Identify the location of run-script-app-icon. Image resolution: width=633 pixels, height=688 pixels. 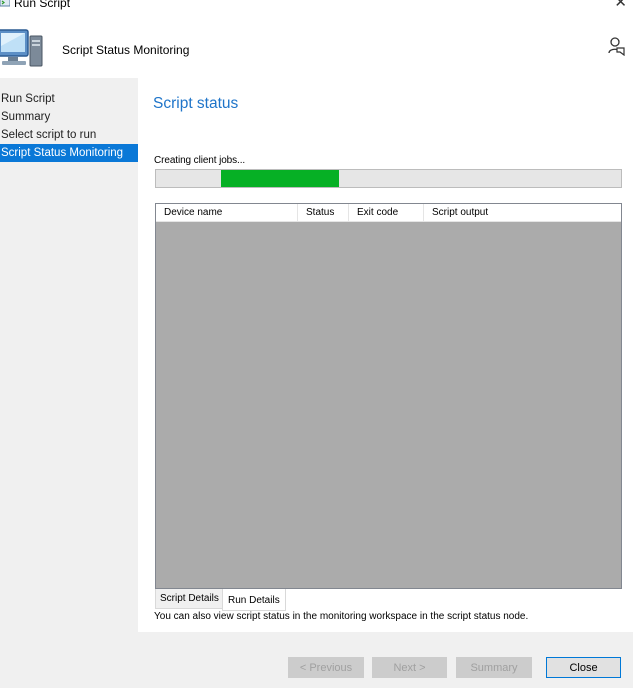
(5, 3).